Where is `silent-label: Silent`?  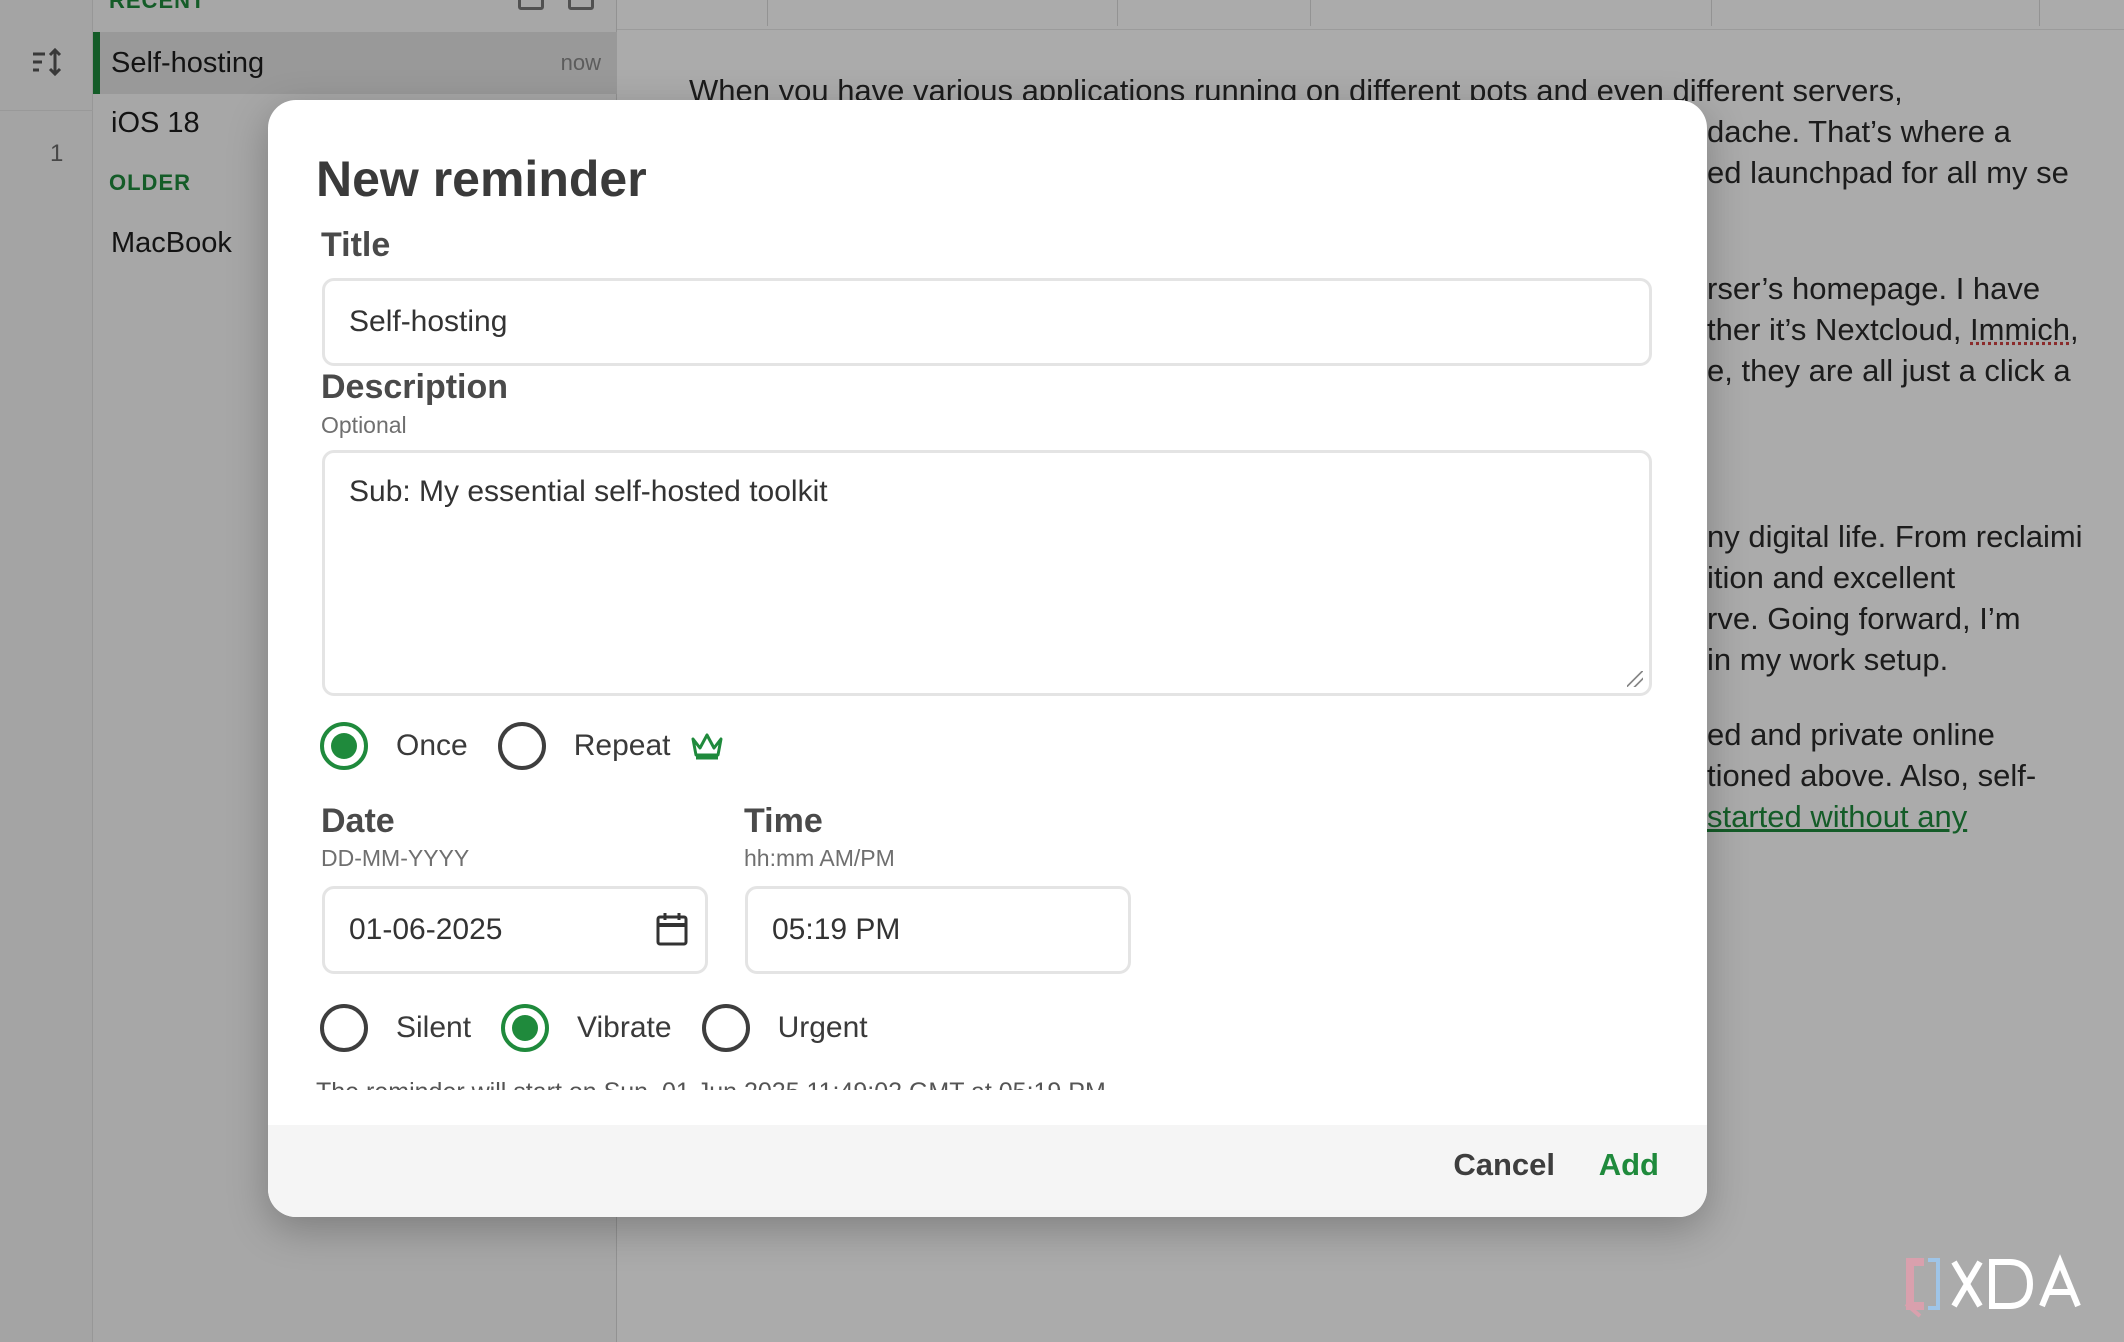 silent-label: Silent is located at coordinates (434, 1027).